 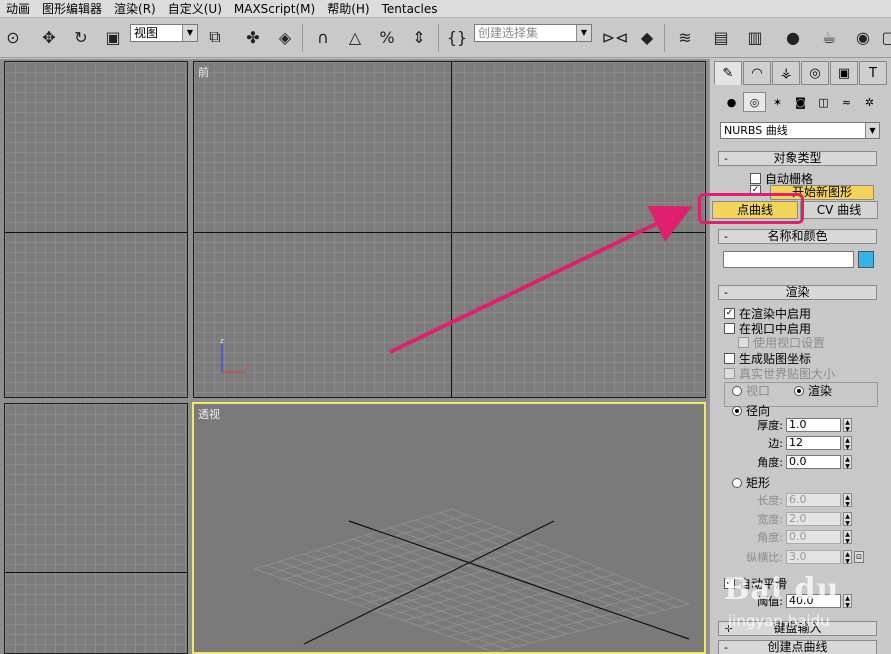 I want to click on modify-tab-icon: ◠, so click(x=757, y=73).